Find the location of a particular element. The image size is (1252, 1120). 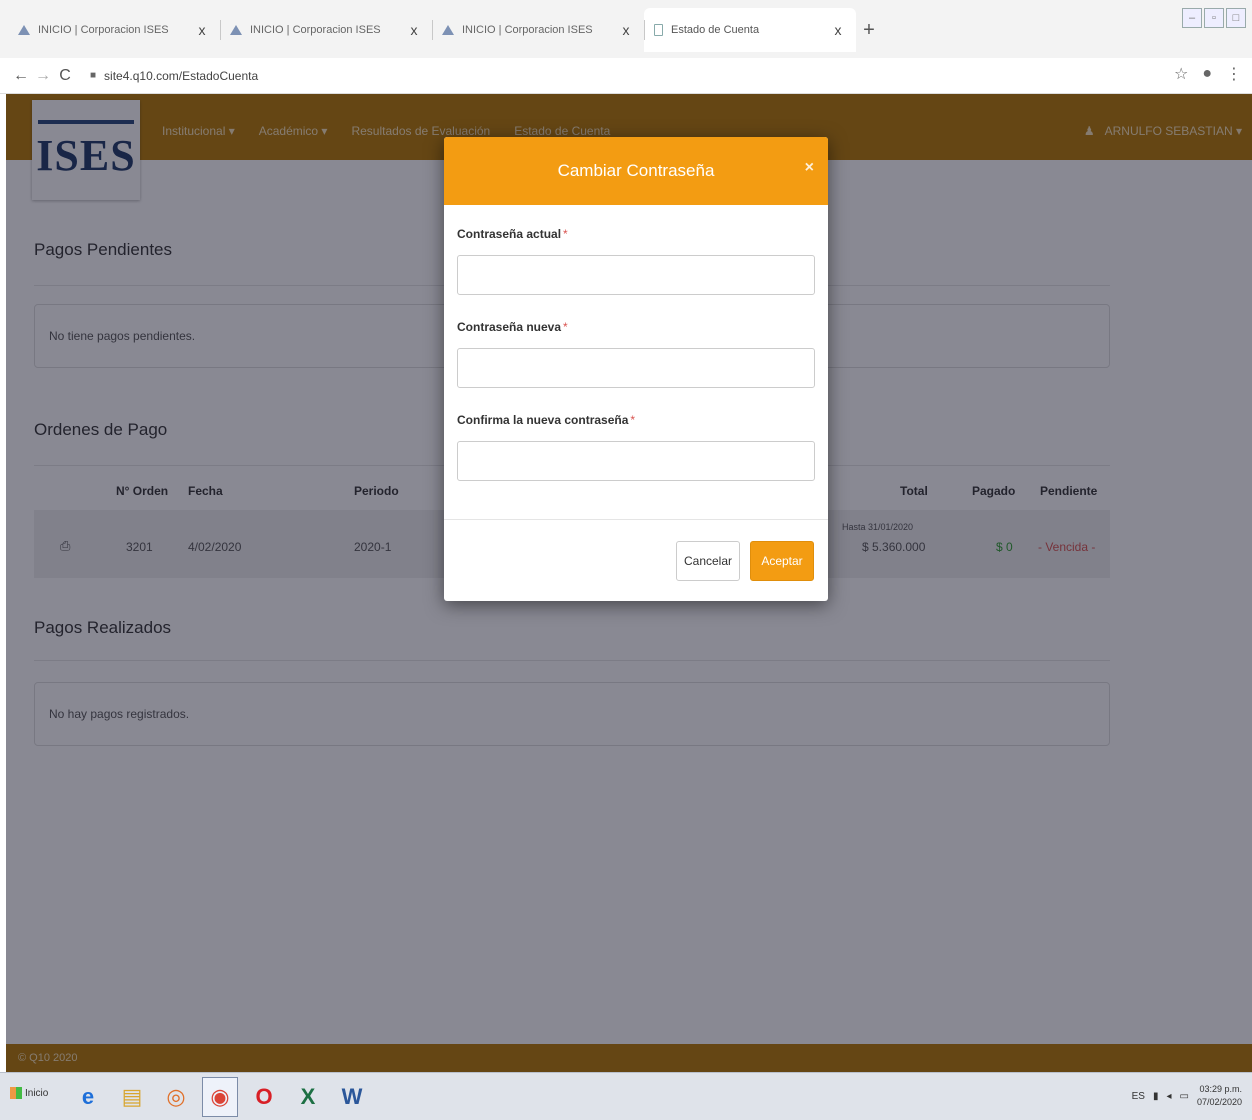

restore-icon: ▫ is located at coordinates (1214, 18).